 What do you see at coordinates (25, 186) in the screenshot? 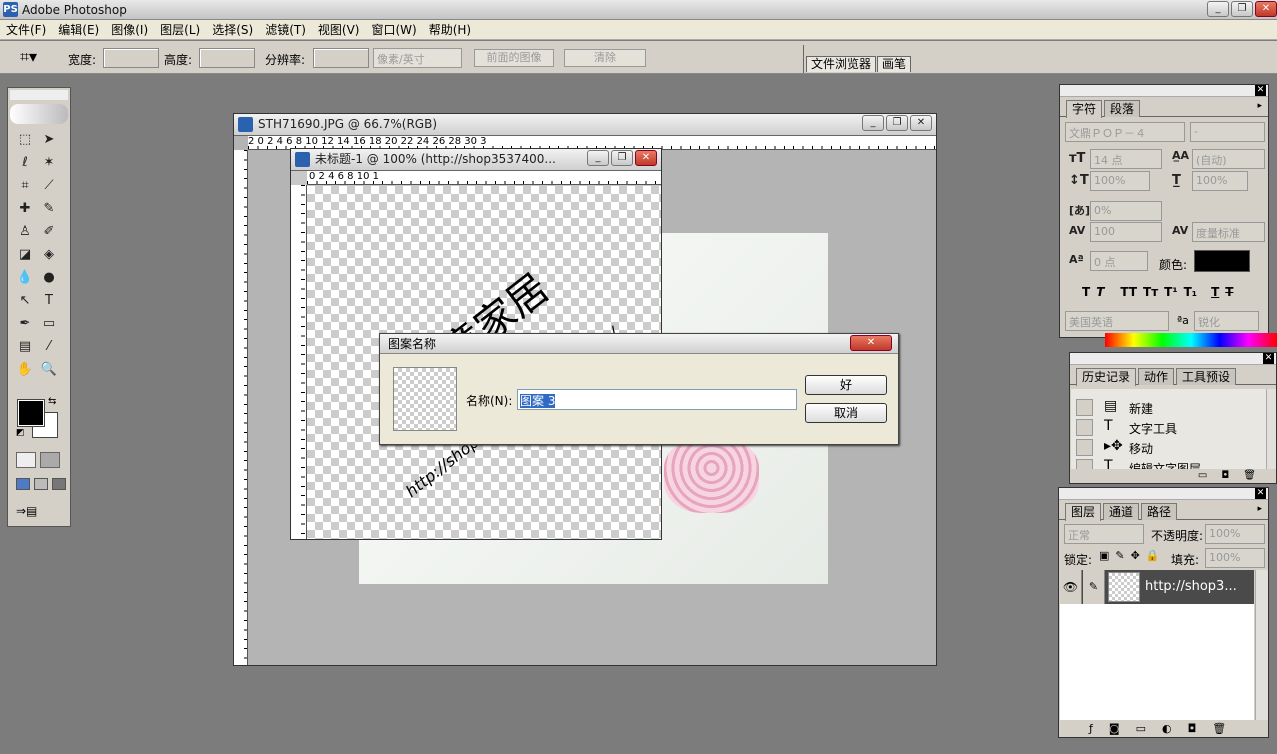
I see `crop-tool-icon: ⌗` at bounding box center [25, 186].